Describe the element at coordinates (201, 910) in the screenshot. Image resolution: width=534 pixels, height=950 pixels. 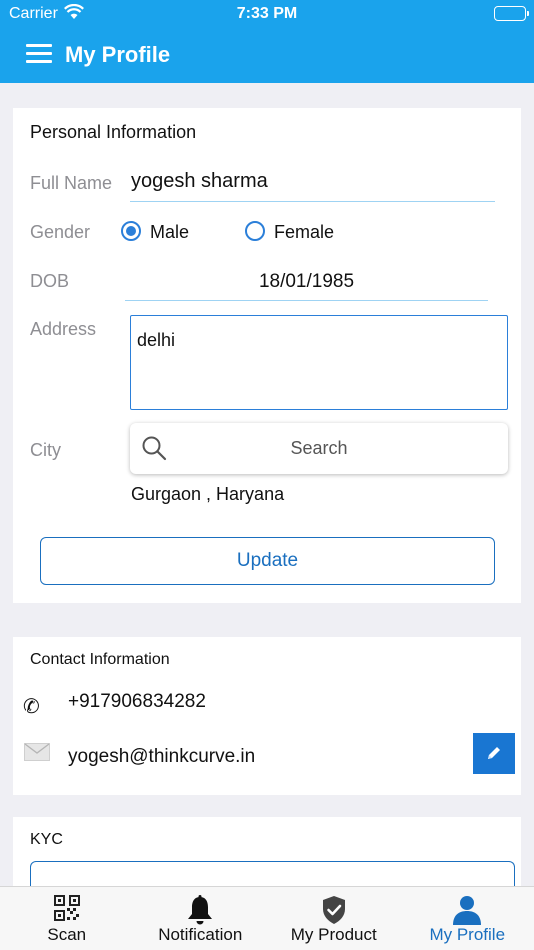
I see `bell-icon` at that location.